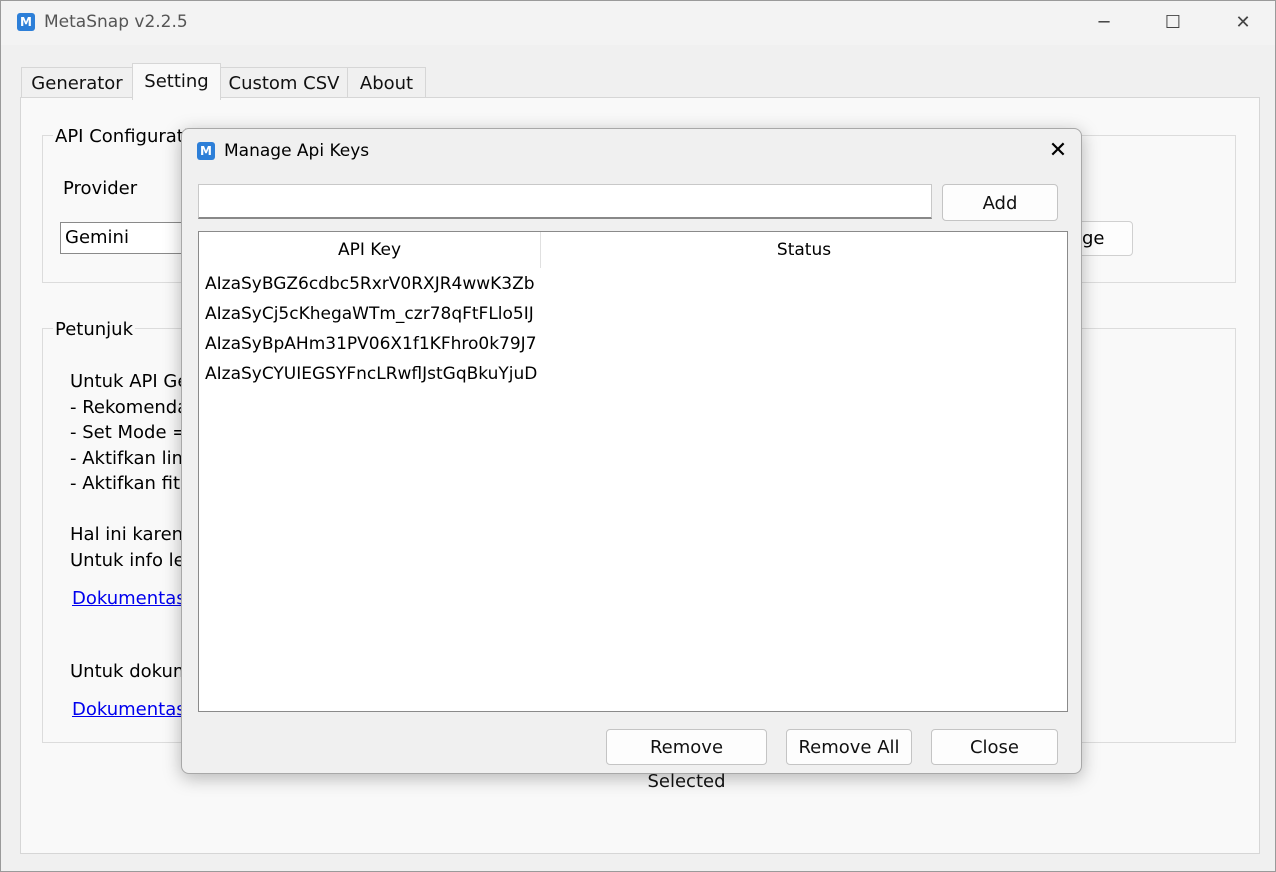  I want to click on add-button: Add, so click(1000, 202).